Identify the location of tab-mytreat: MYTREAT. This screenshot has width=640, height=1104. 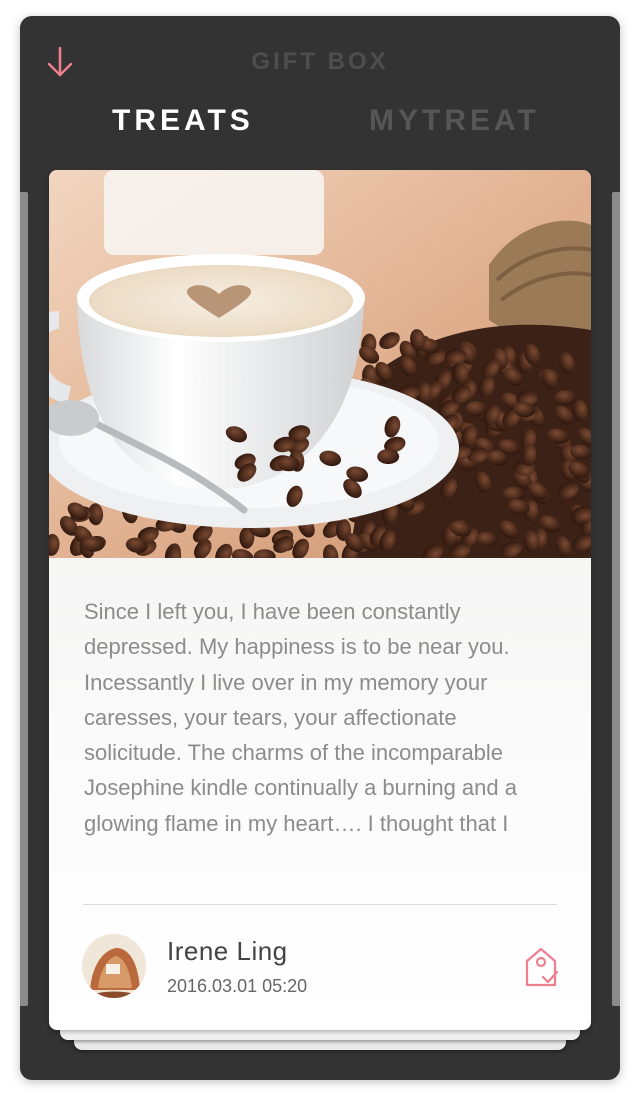
(454, 121).